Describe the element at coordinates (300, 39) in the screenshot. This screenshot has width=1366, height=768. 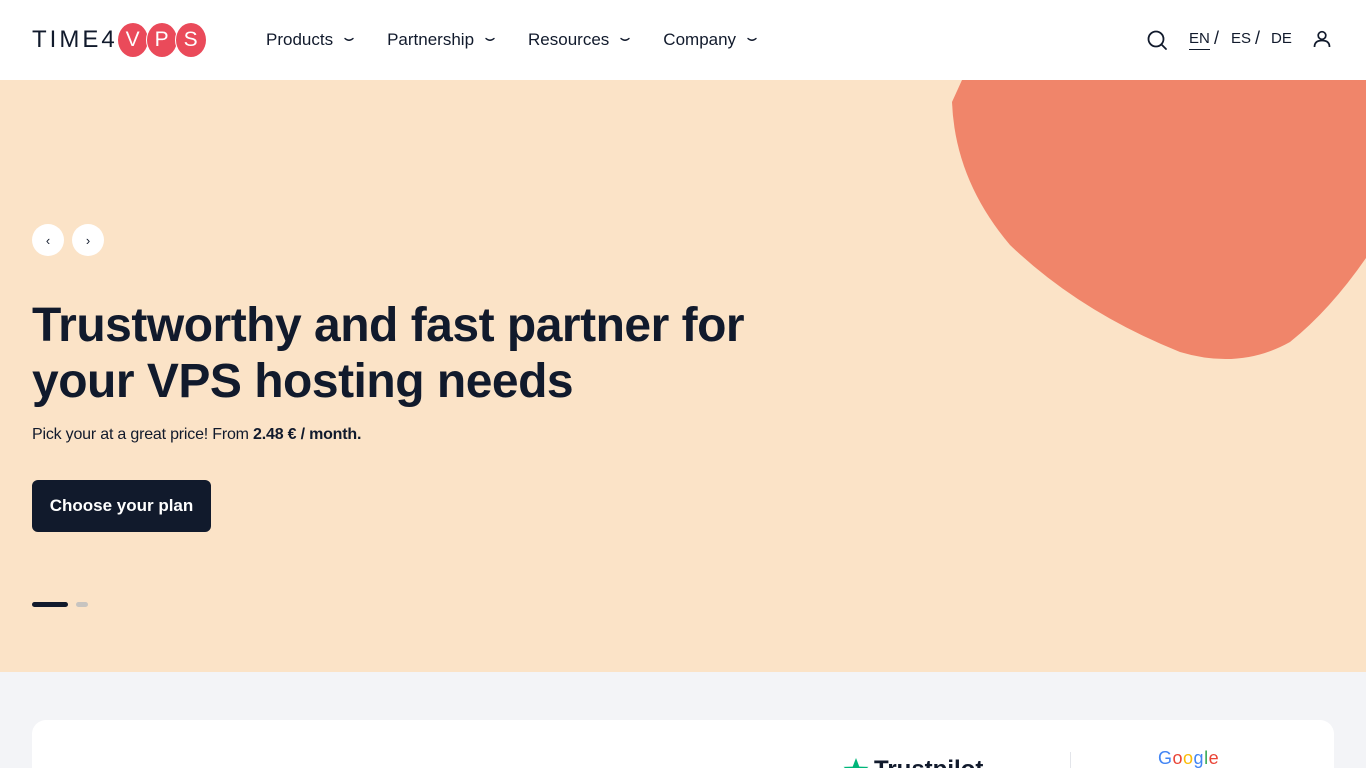
I see `nav-item-label: Products` at that location.